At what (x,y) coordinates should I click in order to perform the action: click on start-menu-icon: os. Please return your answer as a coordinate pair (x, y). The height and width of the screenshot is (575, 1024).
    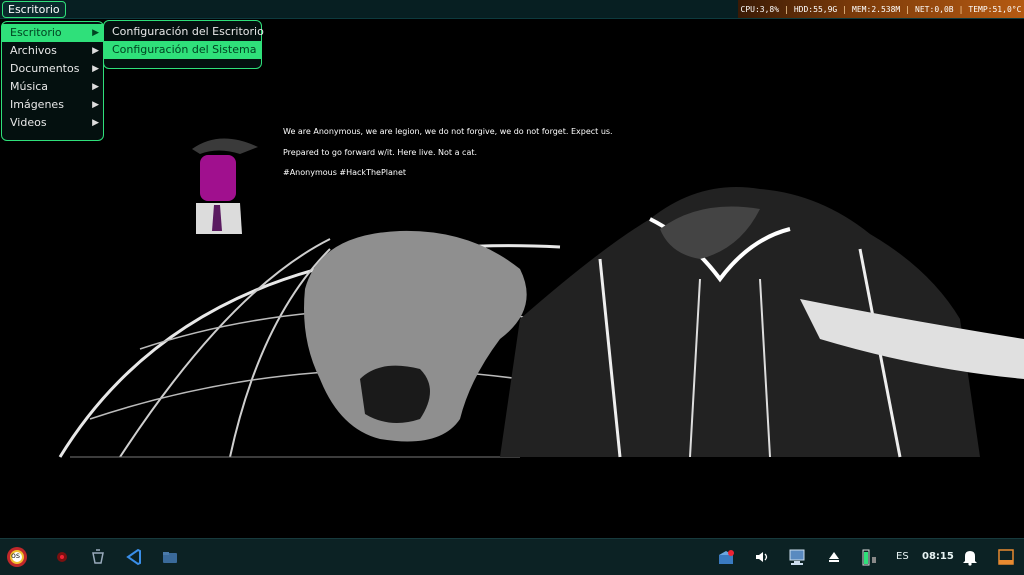
    Looking at the image, I should click on (17, 557).